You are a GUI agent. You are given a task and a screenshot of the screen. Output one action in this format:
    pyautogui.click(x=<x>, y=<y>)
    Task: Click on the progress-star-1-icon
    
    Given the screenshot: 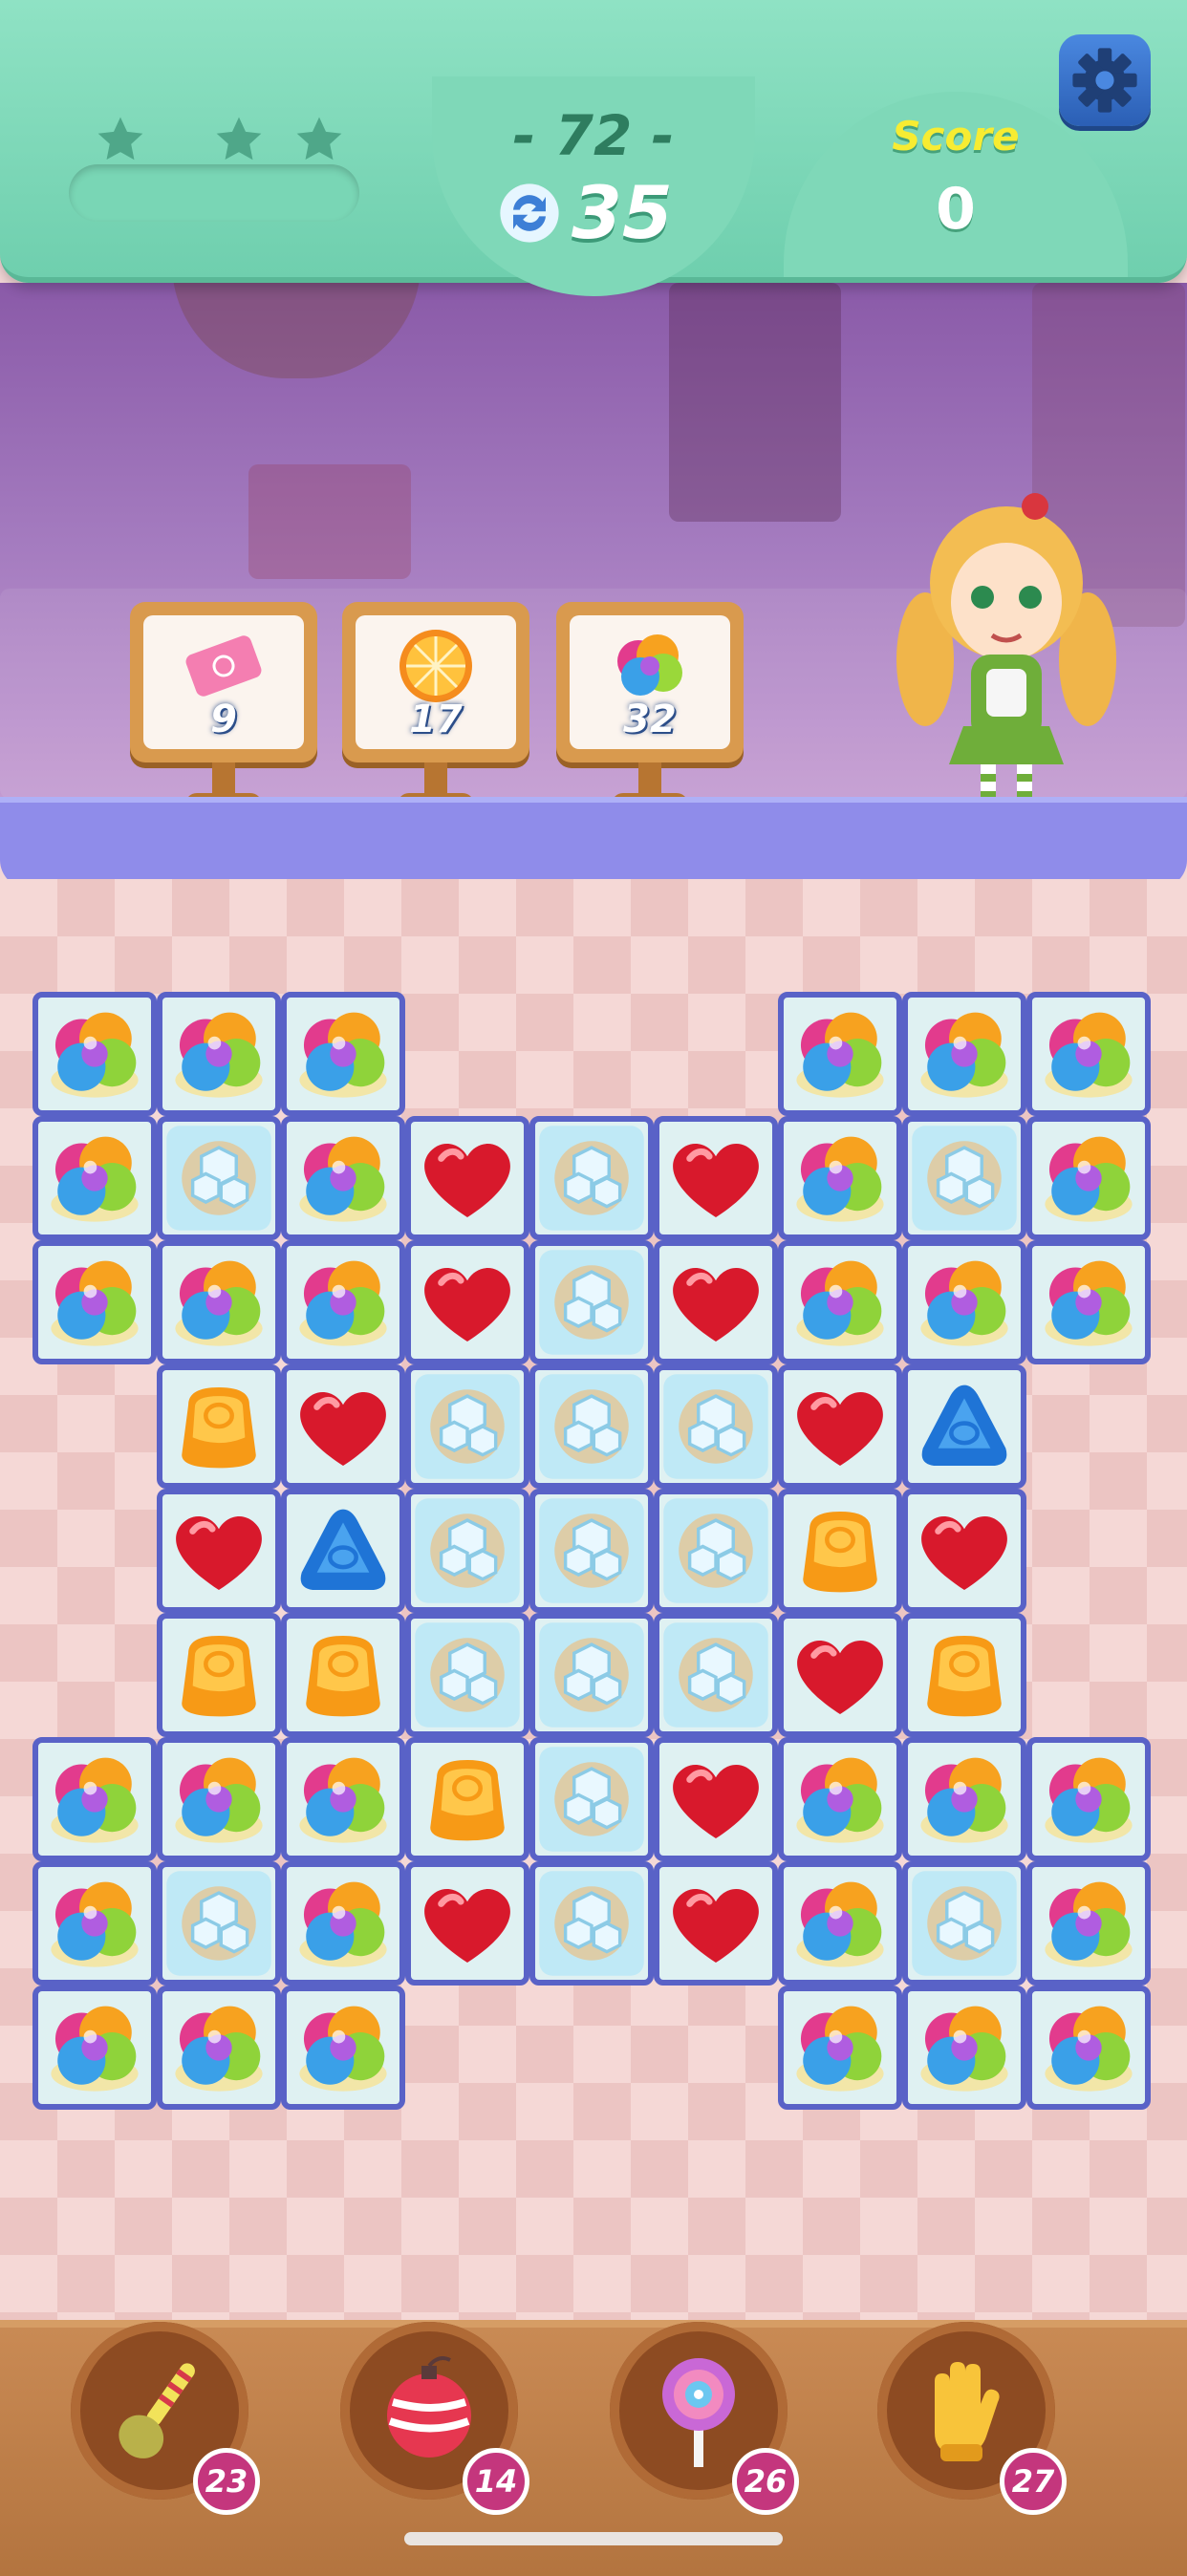 What is the action you would take?
    pyautogui.click(x=120, y=139)
    